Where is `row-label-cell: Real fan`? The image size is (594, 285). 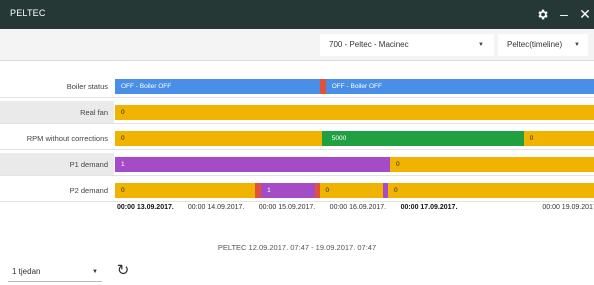
row-label-cell: Real fan is located at coordinates (57, 112).